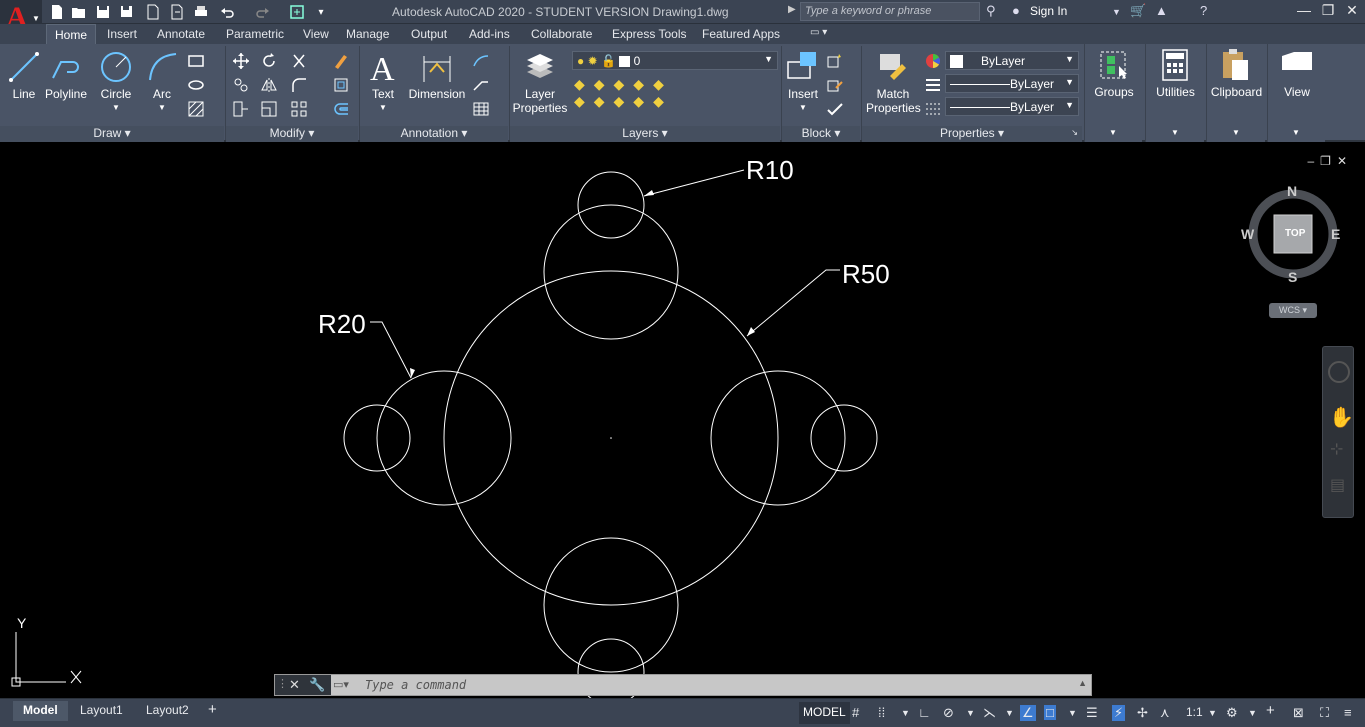  I want to click on chevron-right-icon: ▶, so click(792, 9).